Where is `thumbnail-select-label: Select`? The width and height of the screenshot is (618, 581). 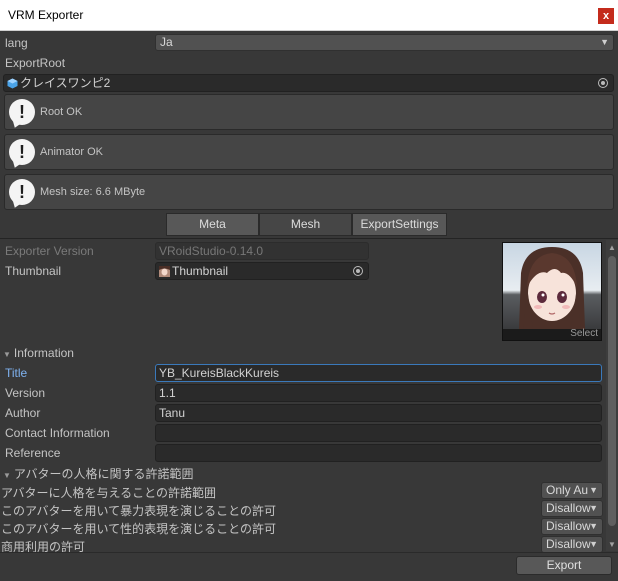 thumbnail-select-label: Select is located at coordinates (584, 333).